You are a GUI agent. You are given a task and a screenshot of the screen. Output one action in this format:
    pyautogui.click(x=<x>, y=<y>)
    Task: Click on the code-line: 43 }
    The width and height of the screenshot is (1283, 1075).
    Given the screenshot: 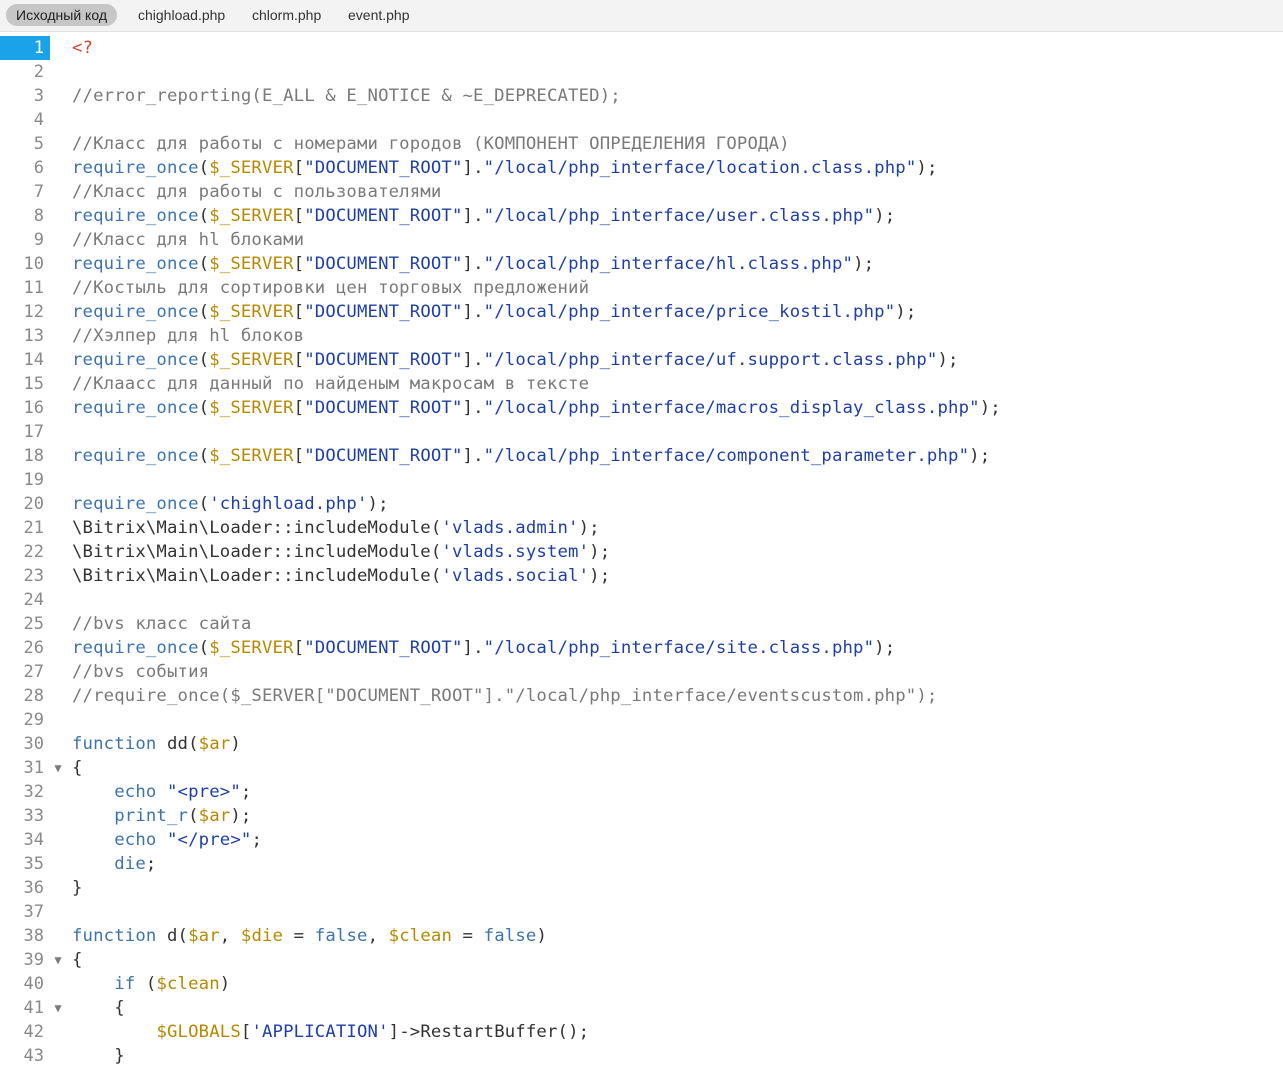 What is the action you would take?
    pyautogui.click(x=641, y=1056)
    